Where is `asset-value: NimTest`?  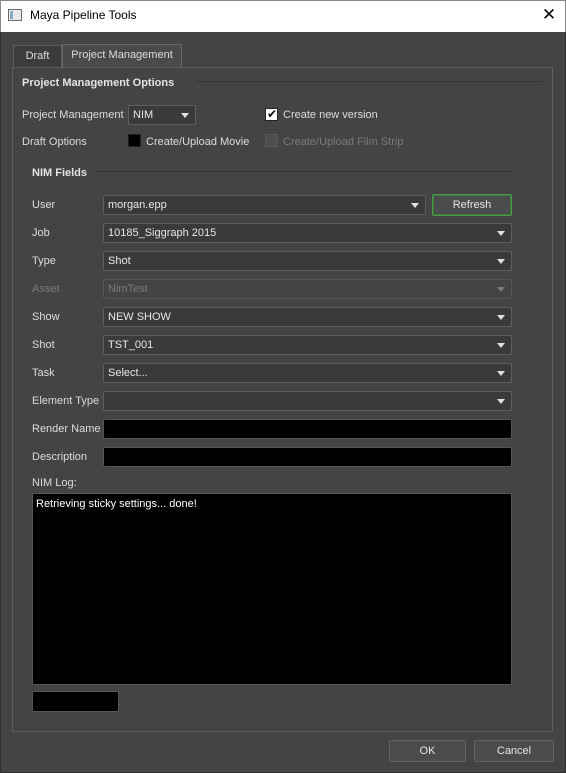 asset-value: NimTest is located at coordinates (128, 289).